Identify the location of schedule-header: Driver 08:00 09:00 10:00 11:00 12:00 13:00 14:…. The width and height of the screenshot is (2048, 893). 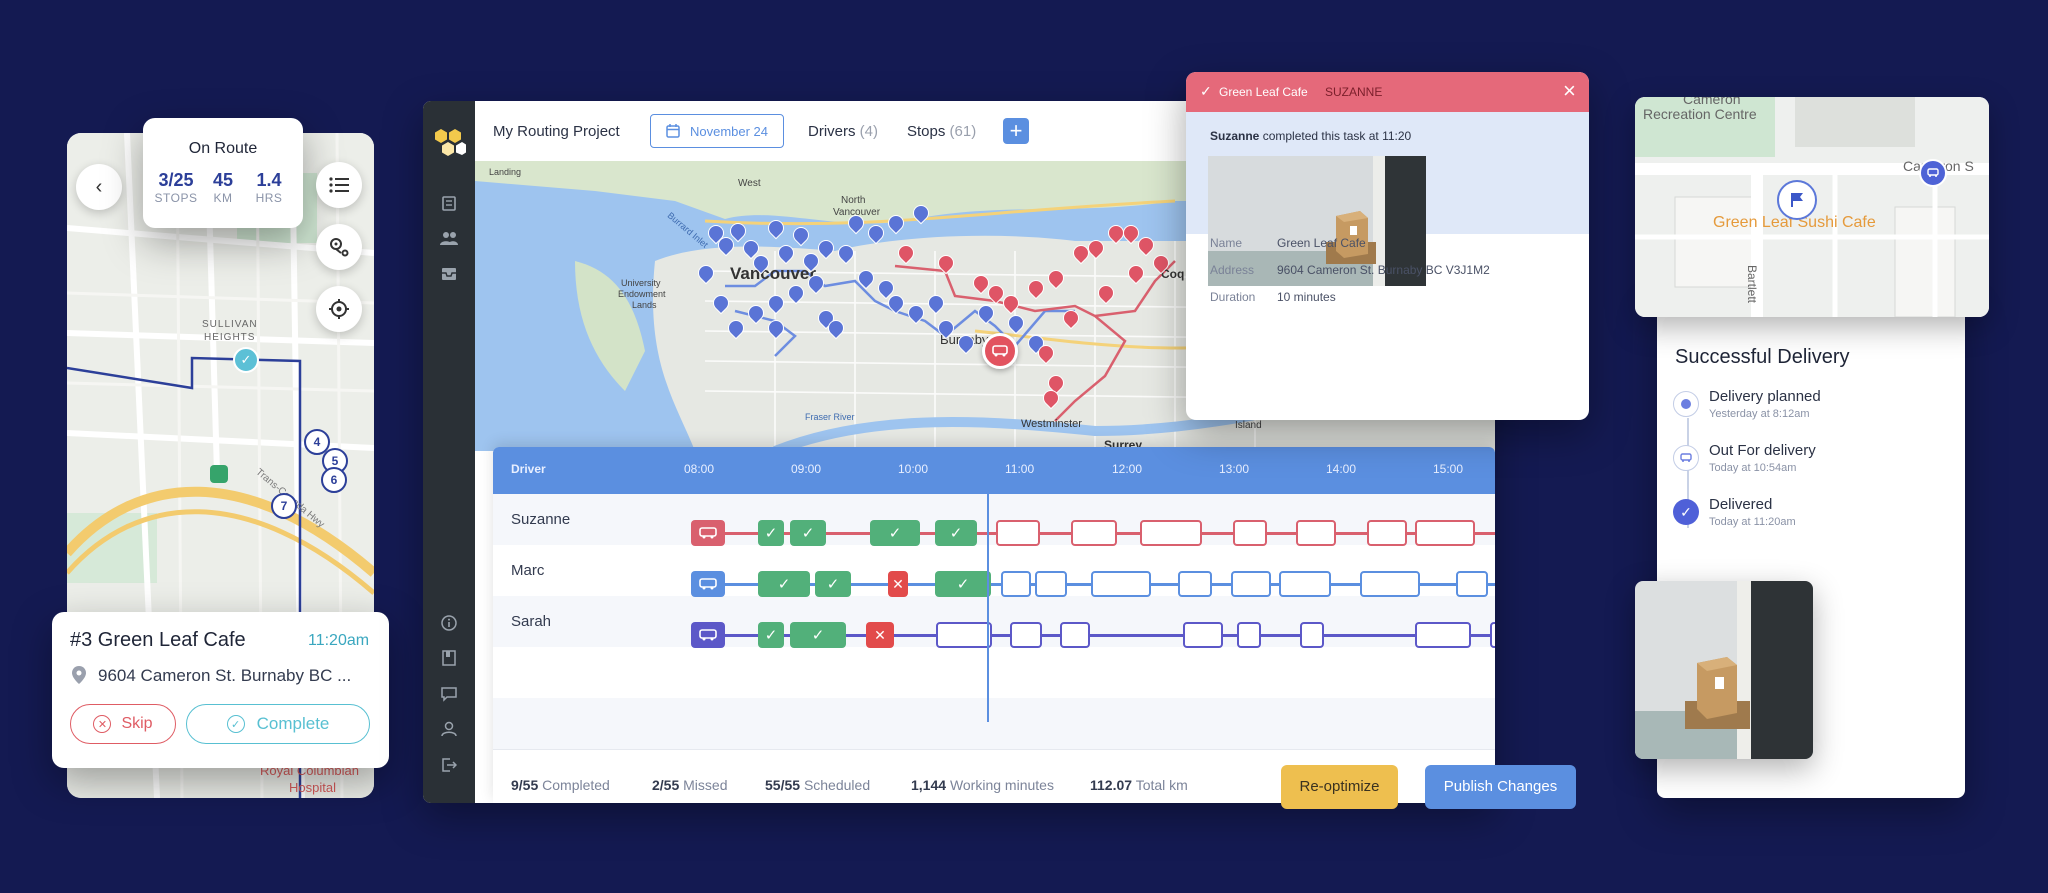
(994, 470).